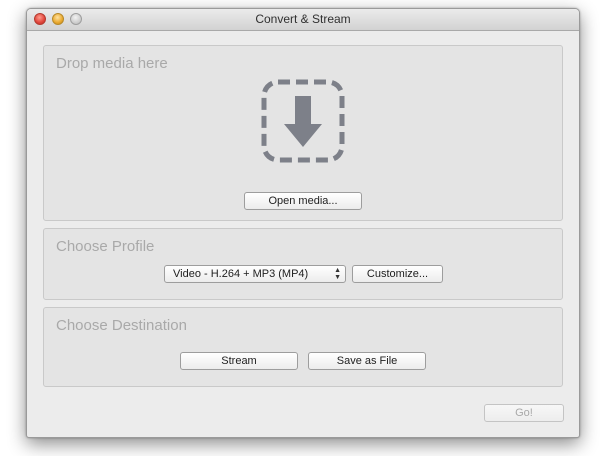 The height and width of the screenshot is (456, 600). What do you see at coordinates (241, 274) in the screenshot?
I see `profile-select-value: Video - H.264 + MP3 (MP4)` at bounding box center [241, 274].